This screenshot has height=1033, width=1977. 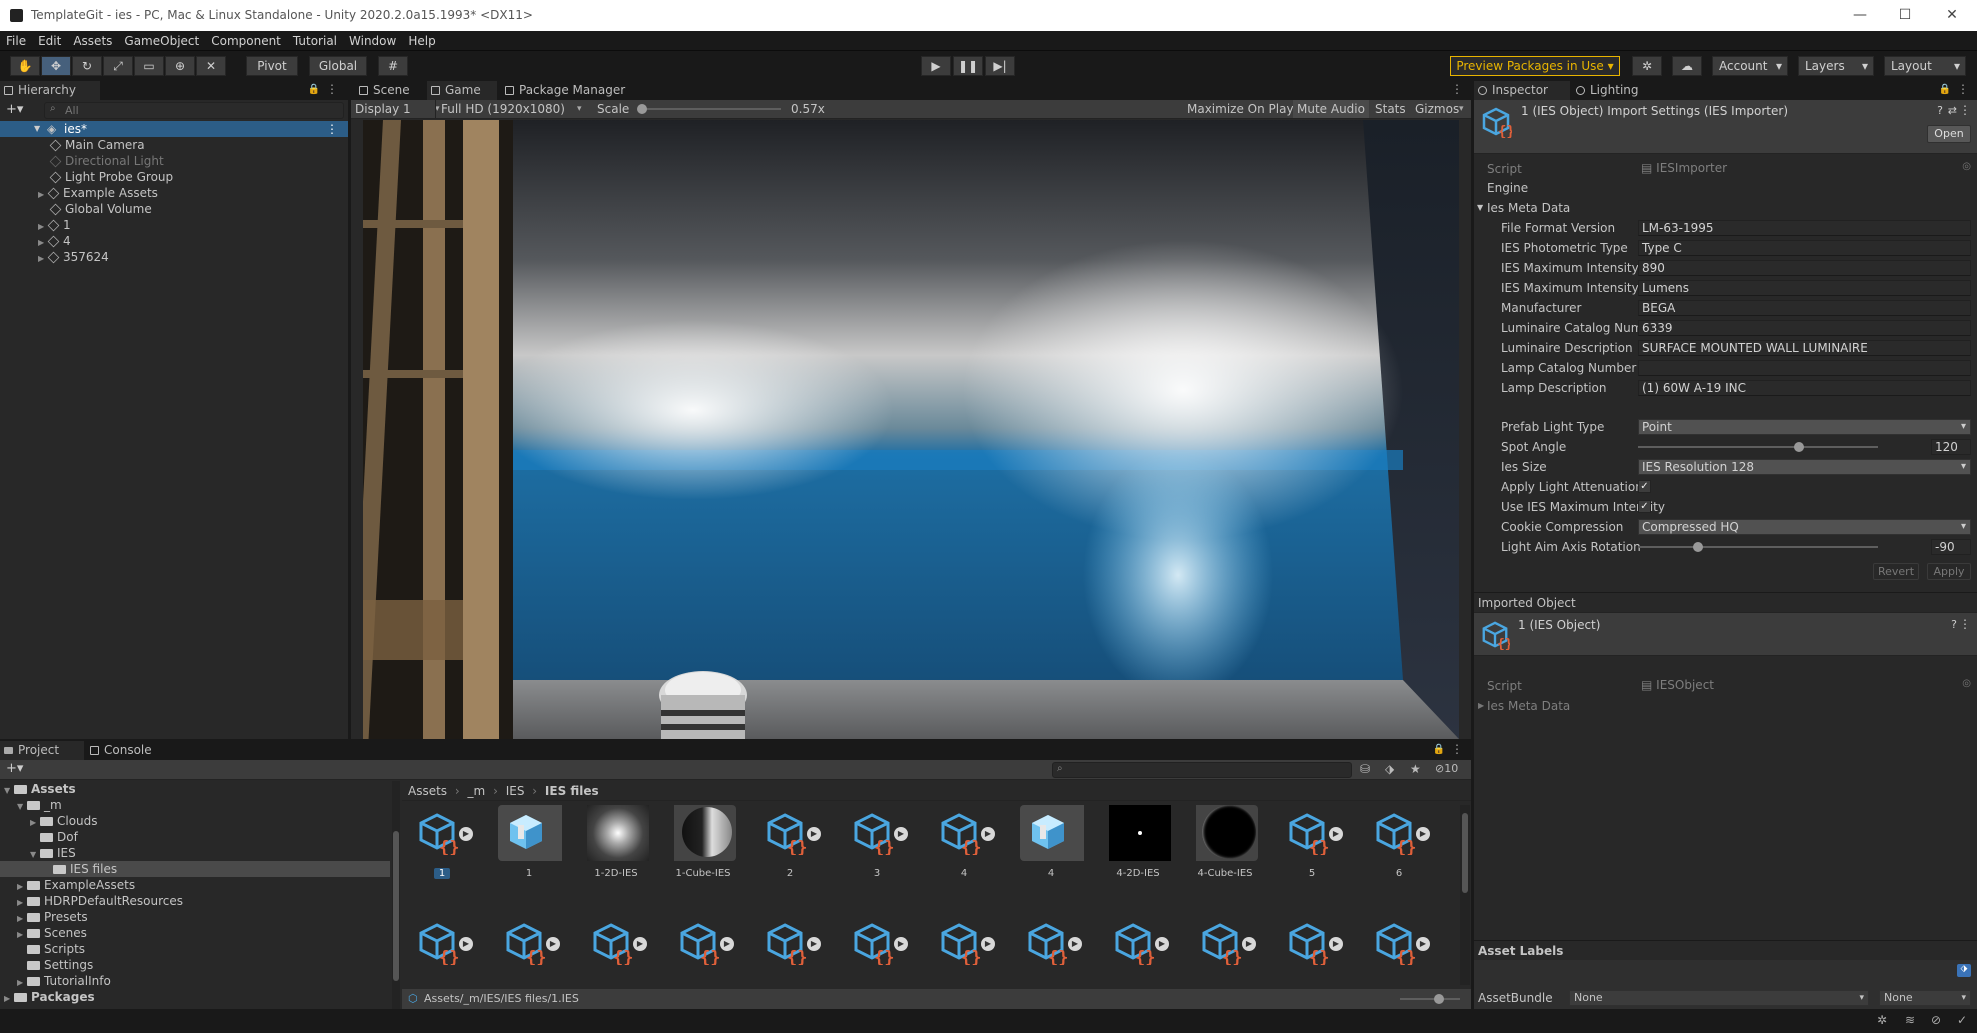 I want to click on asset-item: 4-Cube-IES, so click(x=1225, y=850).